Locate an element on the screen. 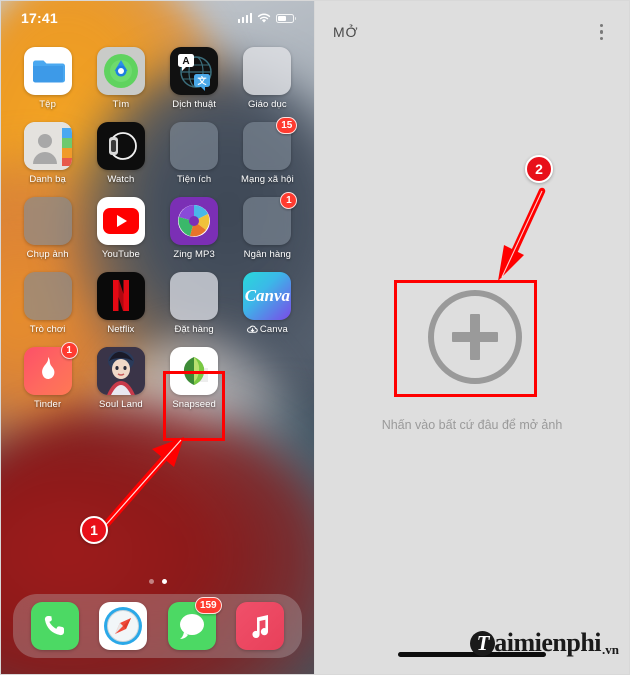 This screenshot has height=675, width=630. folder-icon-giao-duc: Giáo dục is located at coordinates (267, 78).